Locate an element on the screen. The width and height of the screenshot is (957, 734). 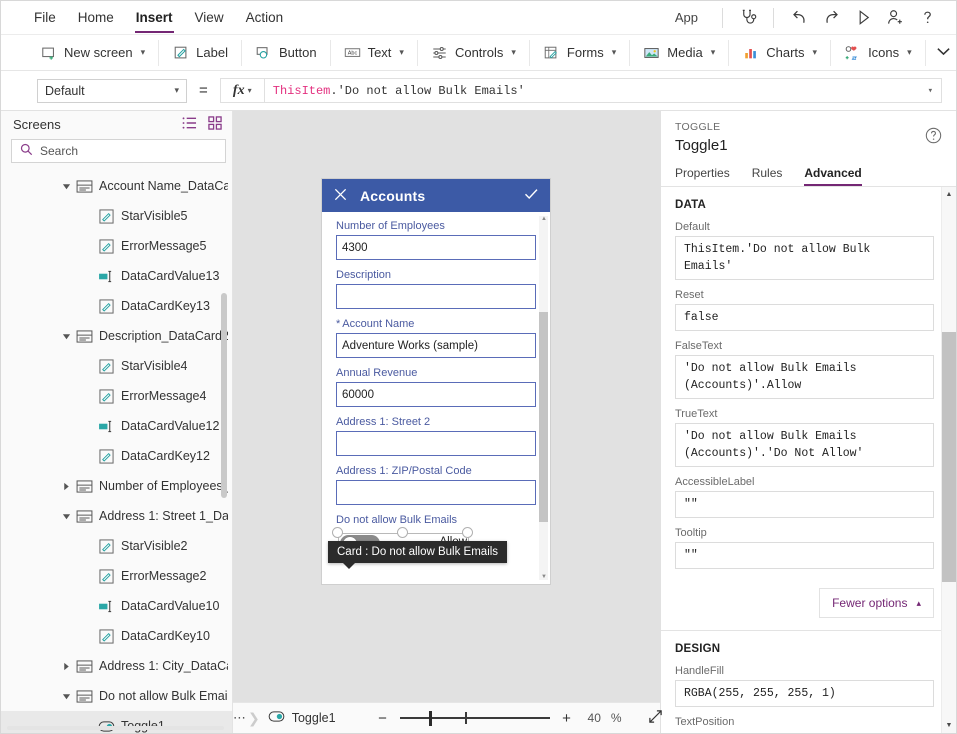
search-input: Search is located at coordinates (118, 151).